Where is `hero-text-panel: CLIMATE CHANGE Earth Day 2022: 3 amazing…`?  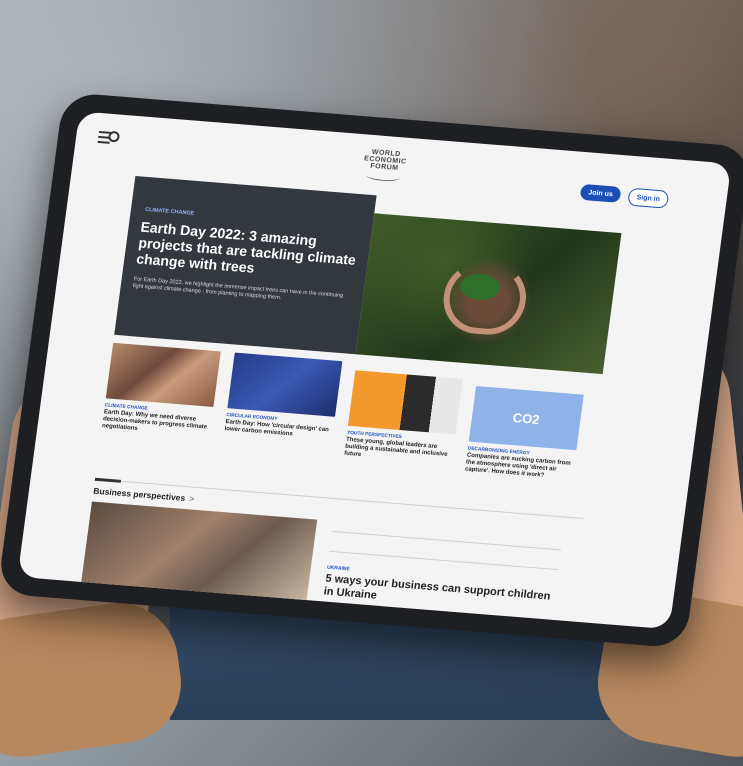
hero-text-panel: CLIMATE CHANGE Earth Day 2022: 3 amazing… is located at coordinates (245, 265).